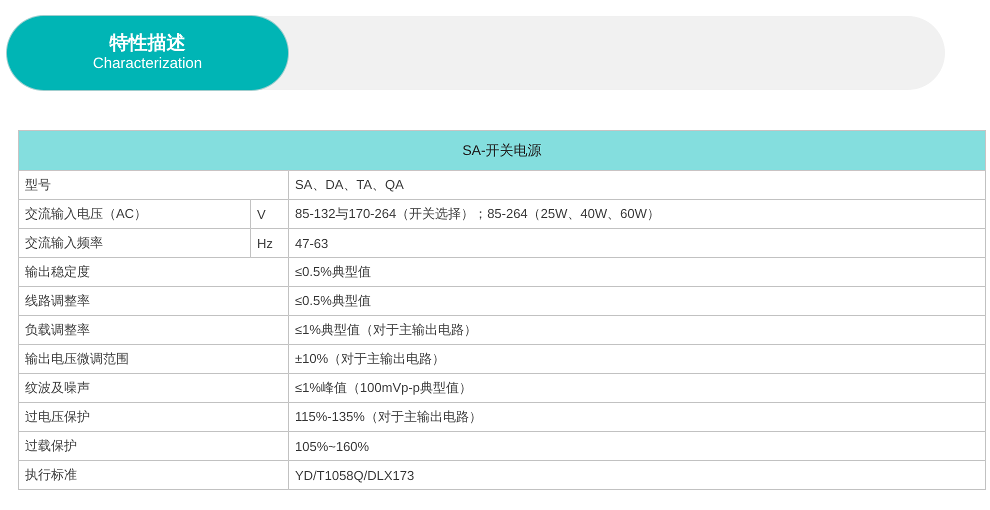  I want to click on table-cell: 交流输入电压（AC）, so click(134, 214).